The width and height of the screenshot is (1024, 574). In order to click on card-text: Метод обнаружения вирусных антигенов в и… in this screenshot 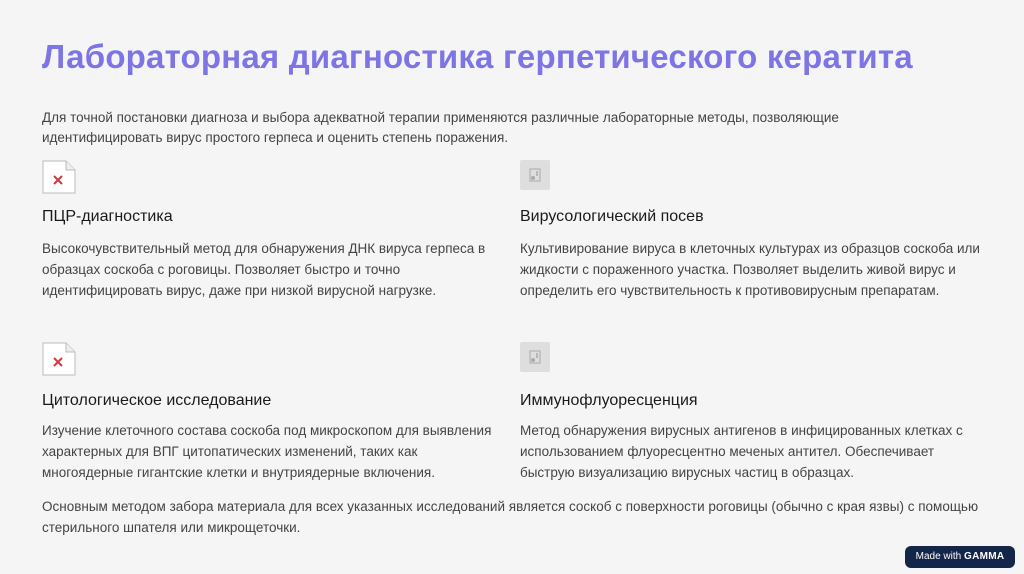, I will do `click(741, 451)`.